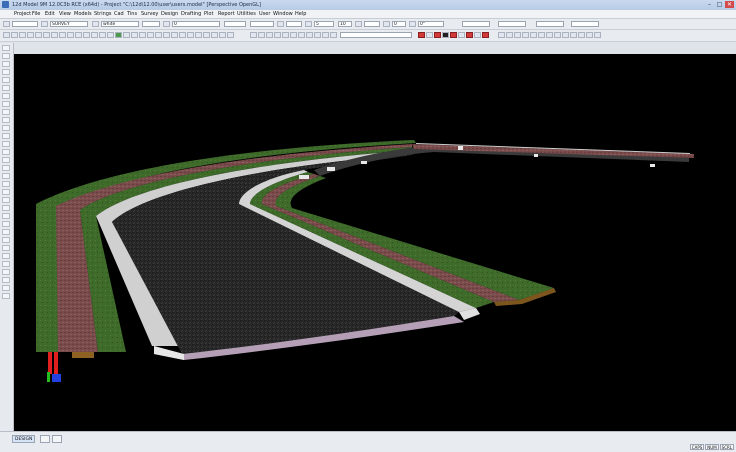 The height and width of the screenshot is (452, 736). I want to click on explode-icon, so click(6, 288).